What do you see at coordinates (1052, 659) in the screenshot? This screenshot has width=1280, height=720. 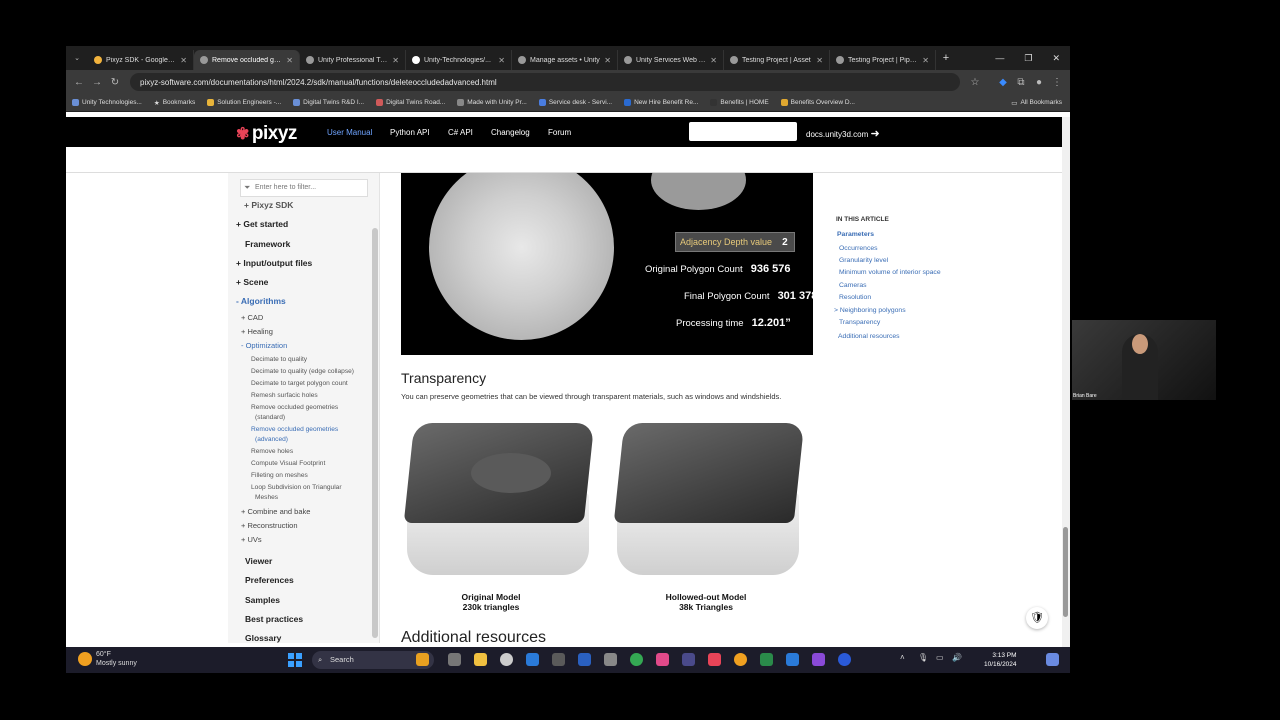 I see `copilot-icon` at bounding box center [1052, 659].